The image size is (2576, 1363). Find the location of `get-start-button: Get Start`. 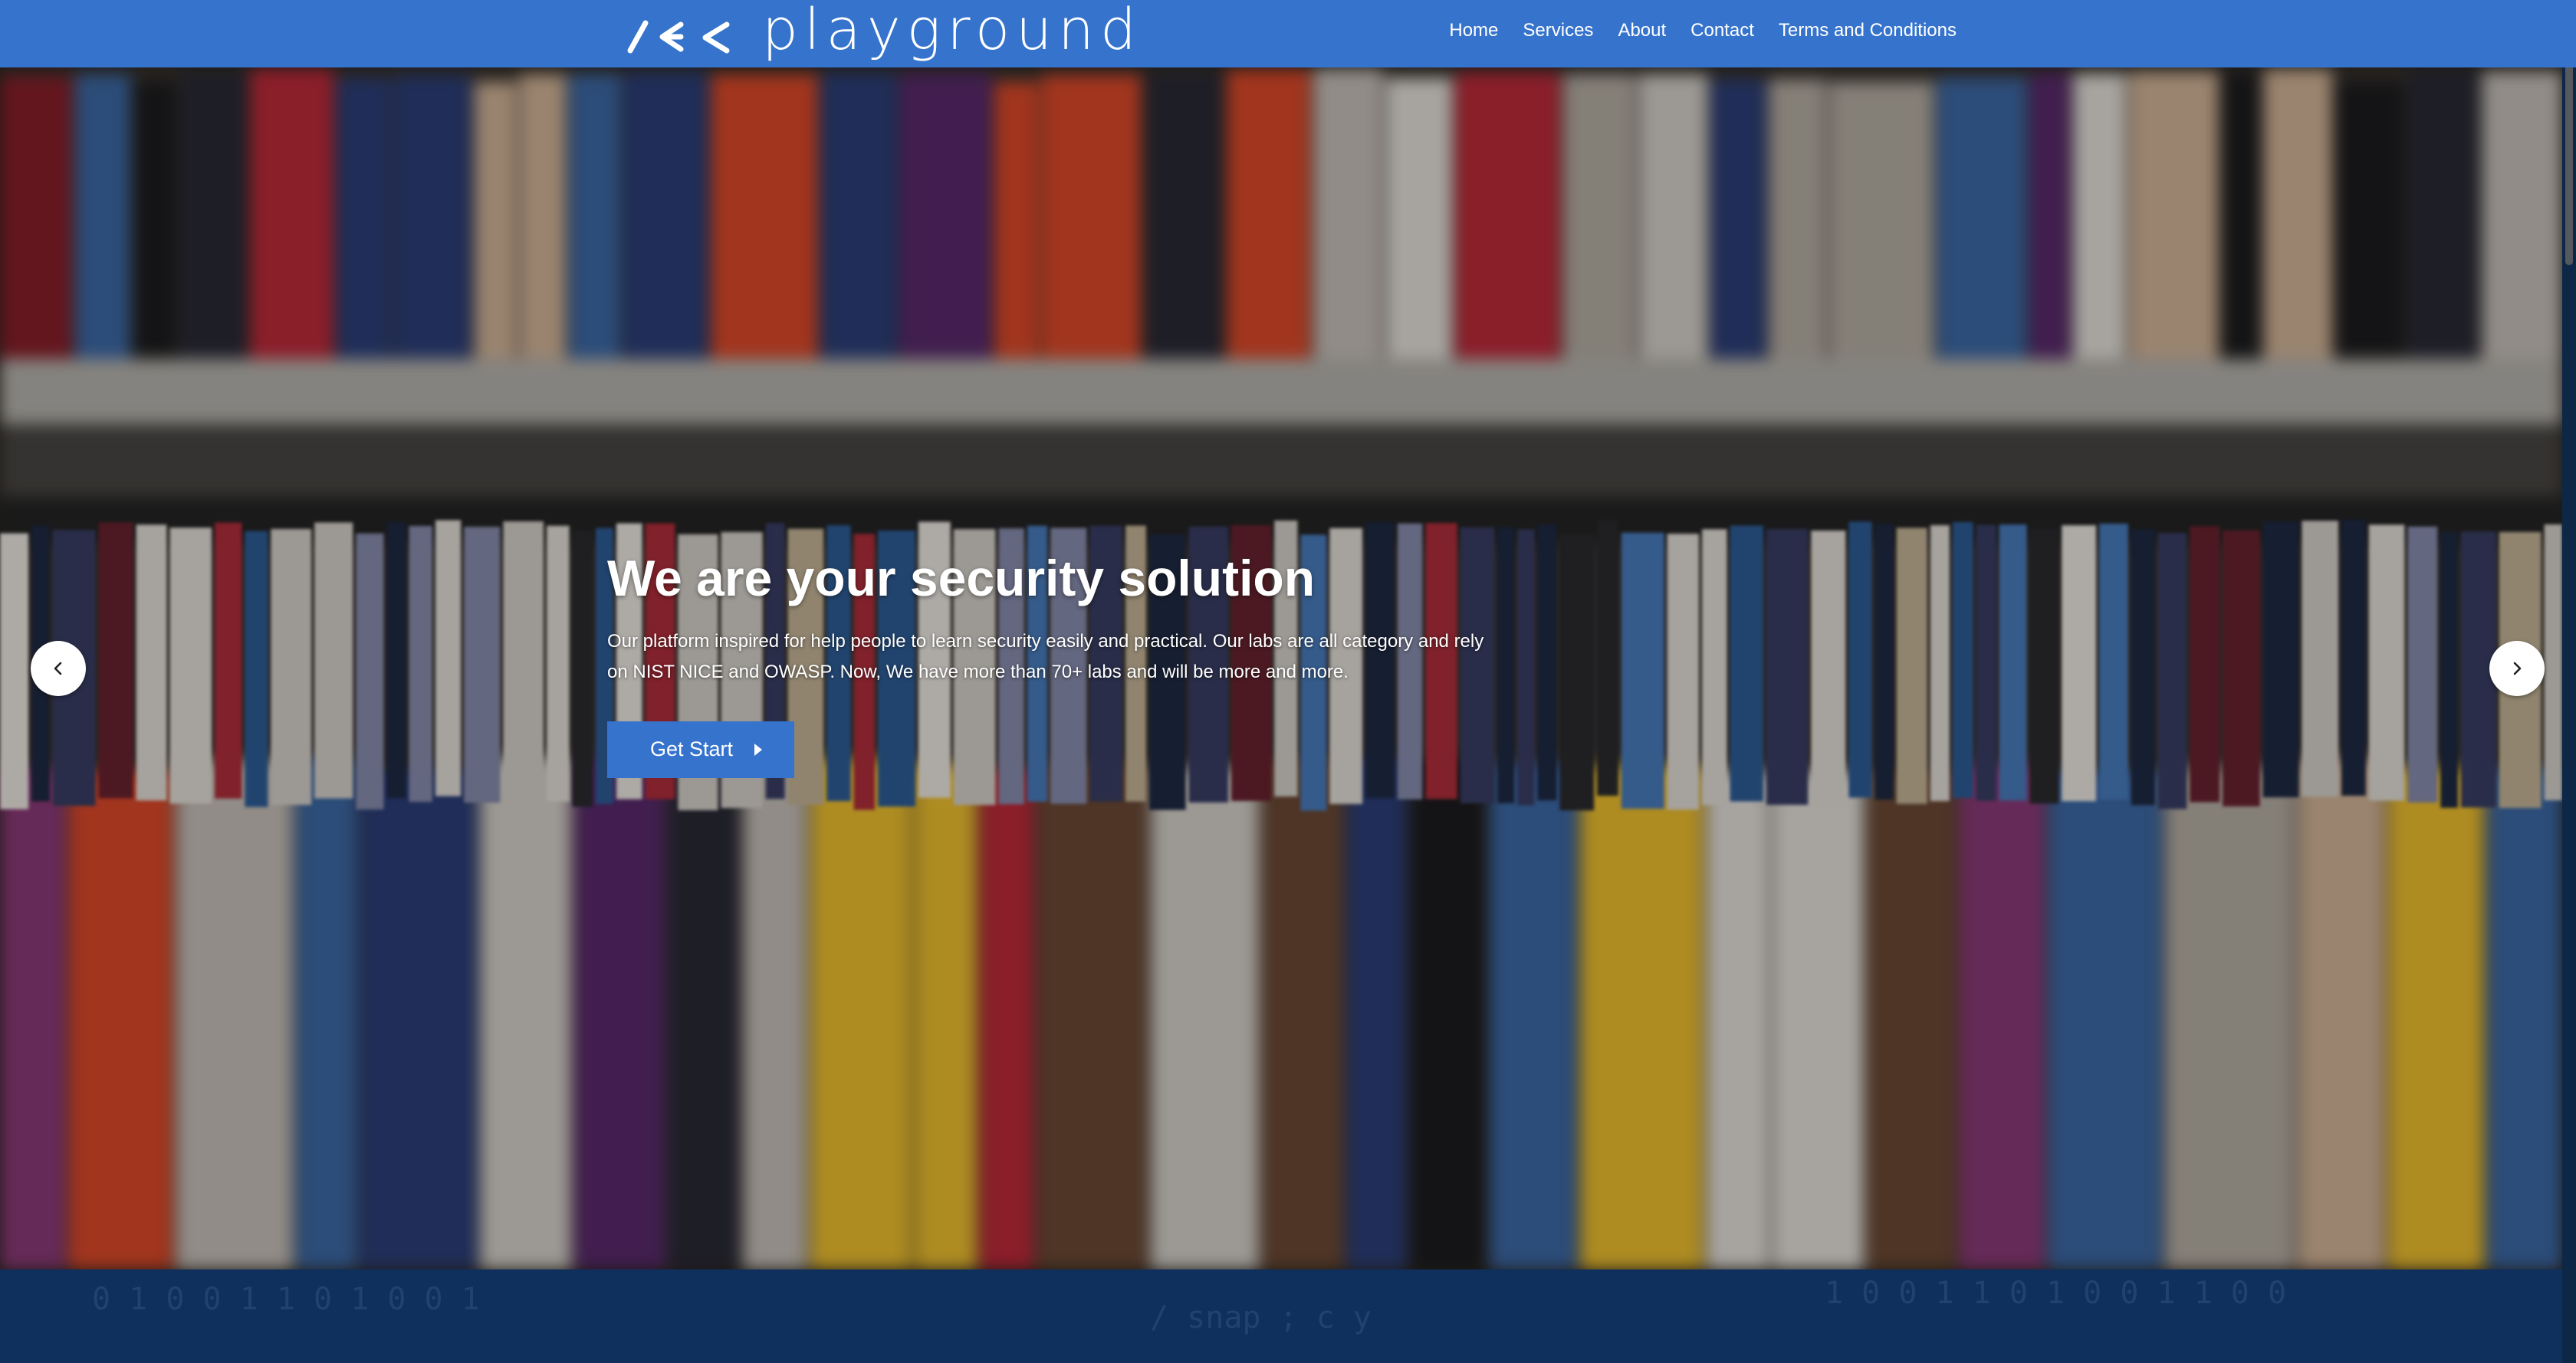

get-start-button: Get Start is located at coordinates (701, 749).